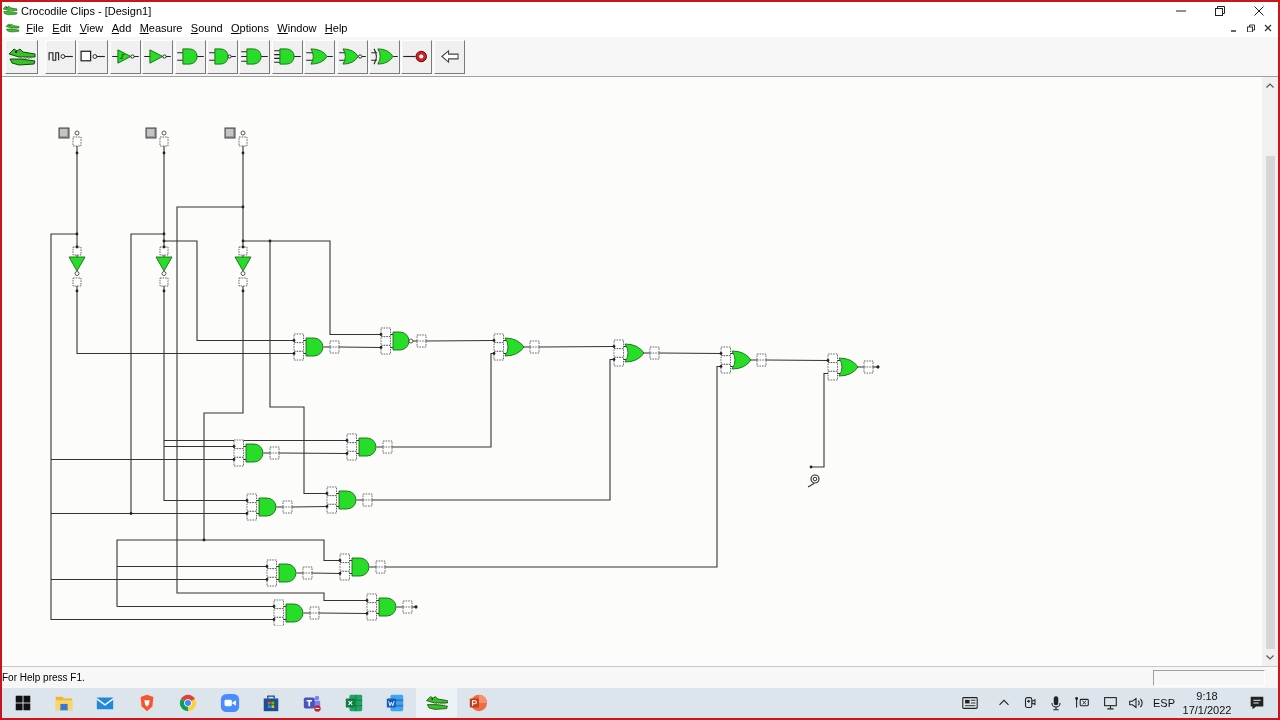  What do you see at coordinates (161, 28) in the screenshot?
I see `menu-item: Measure` at bounding box center [161, 28].